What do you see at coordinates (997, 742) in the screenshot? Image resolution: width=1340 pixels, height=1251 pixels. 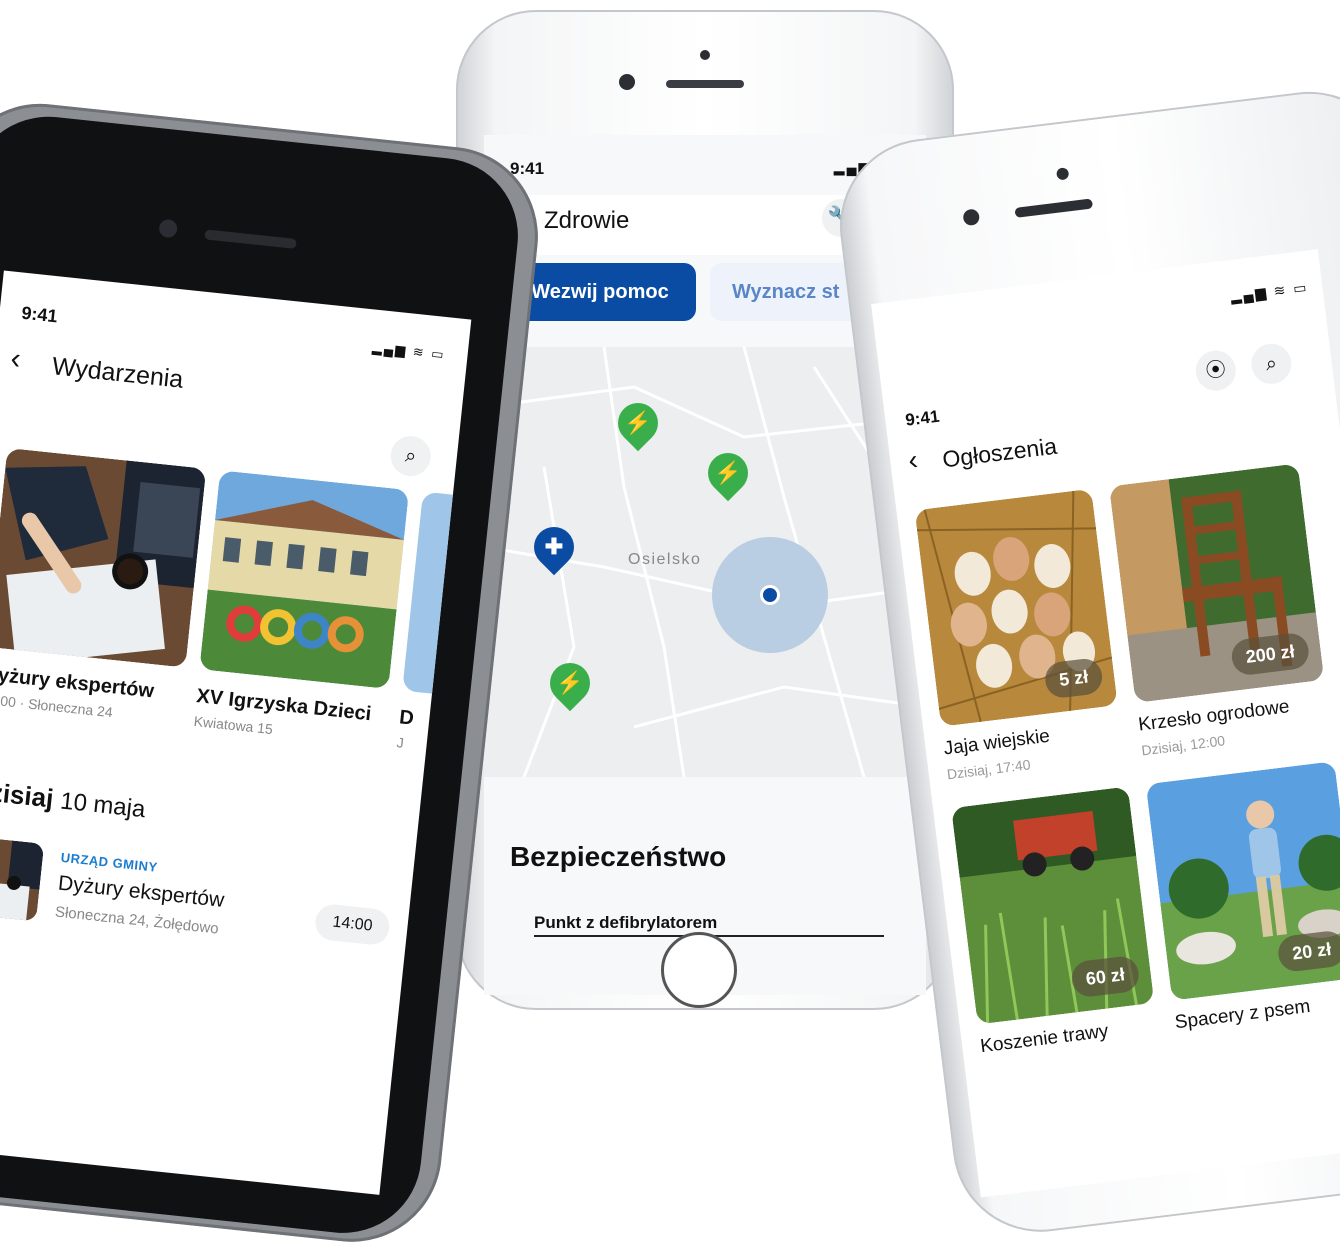 I see `listing-card-title: Jaja wiejskie` at bounding box center [997, 742].